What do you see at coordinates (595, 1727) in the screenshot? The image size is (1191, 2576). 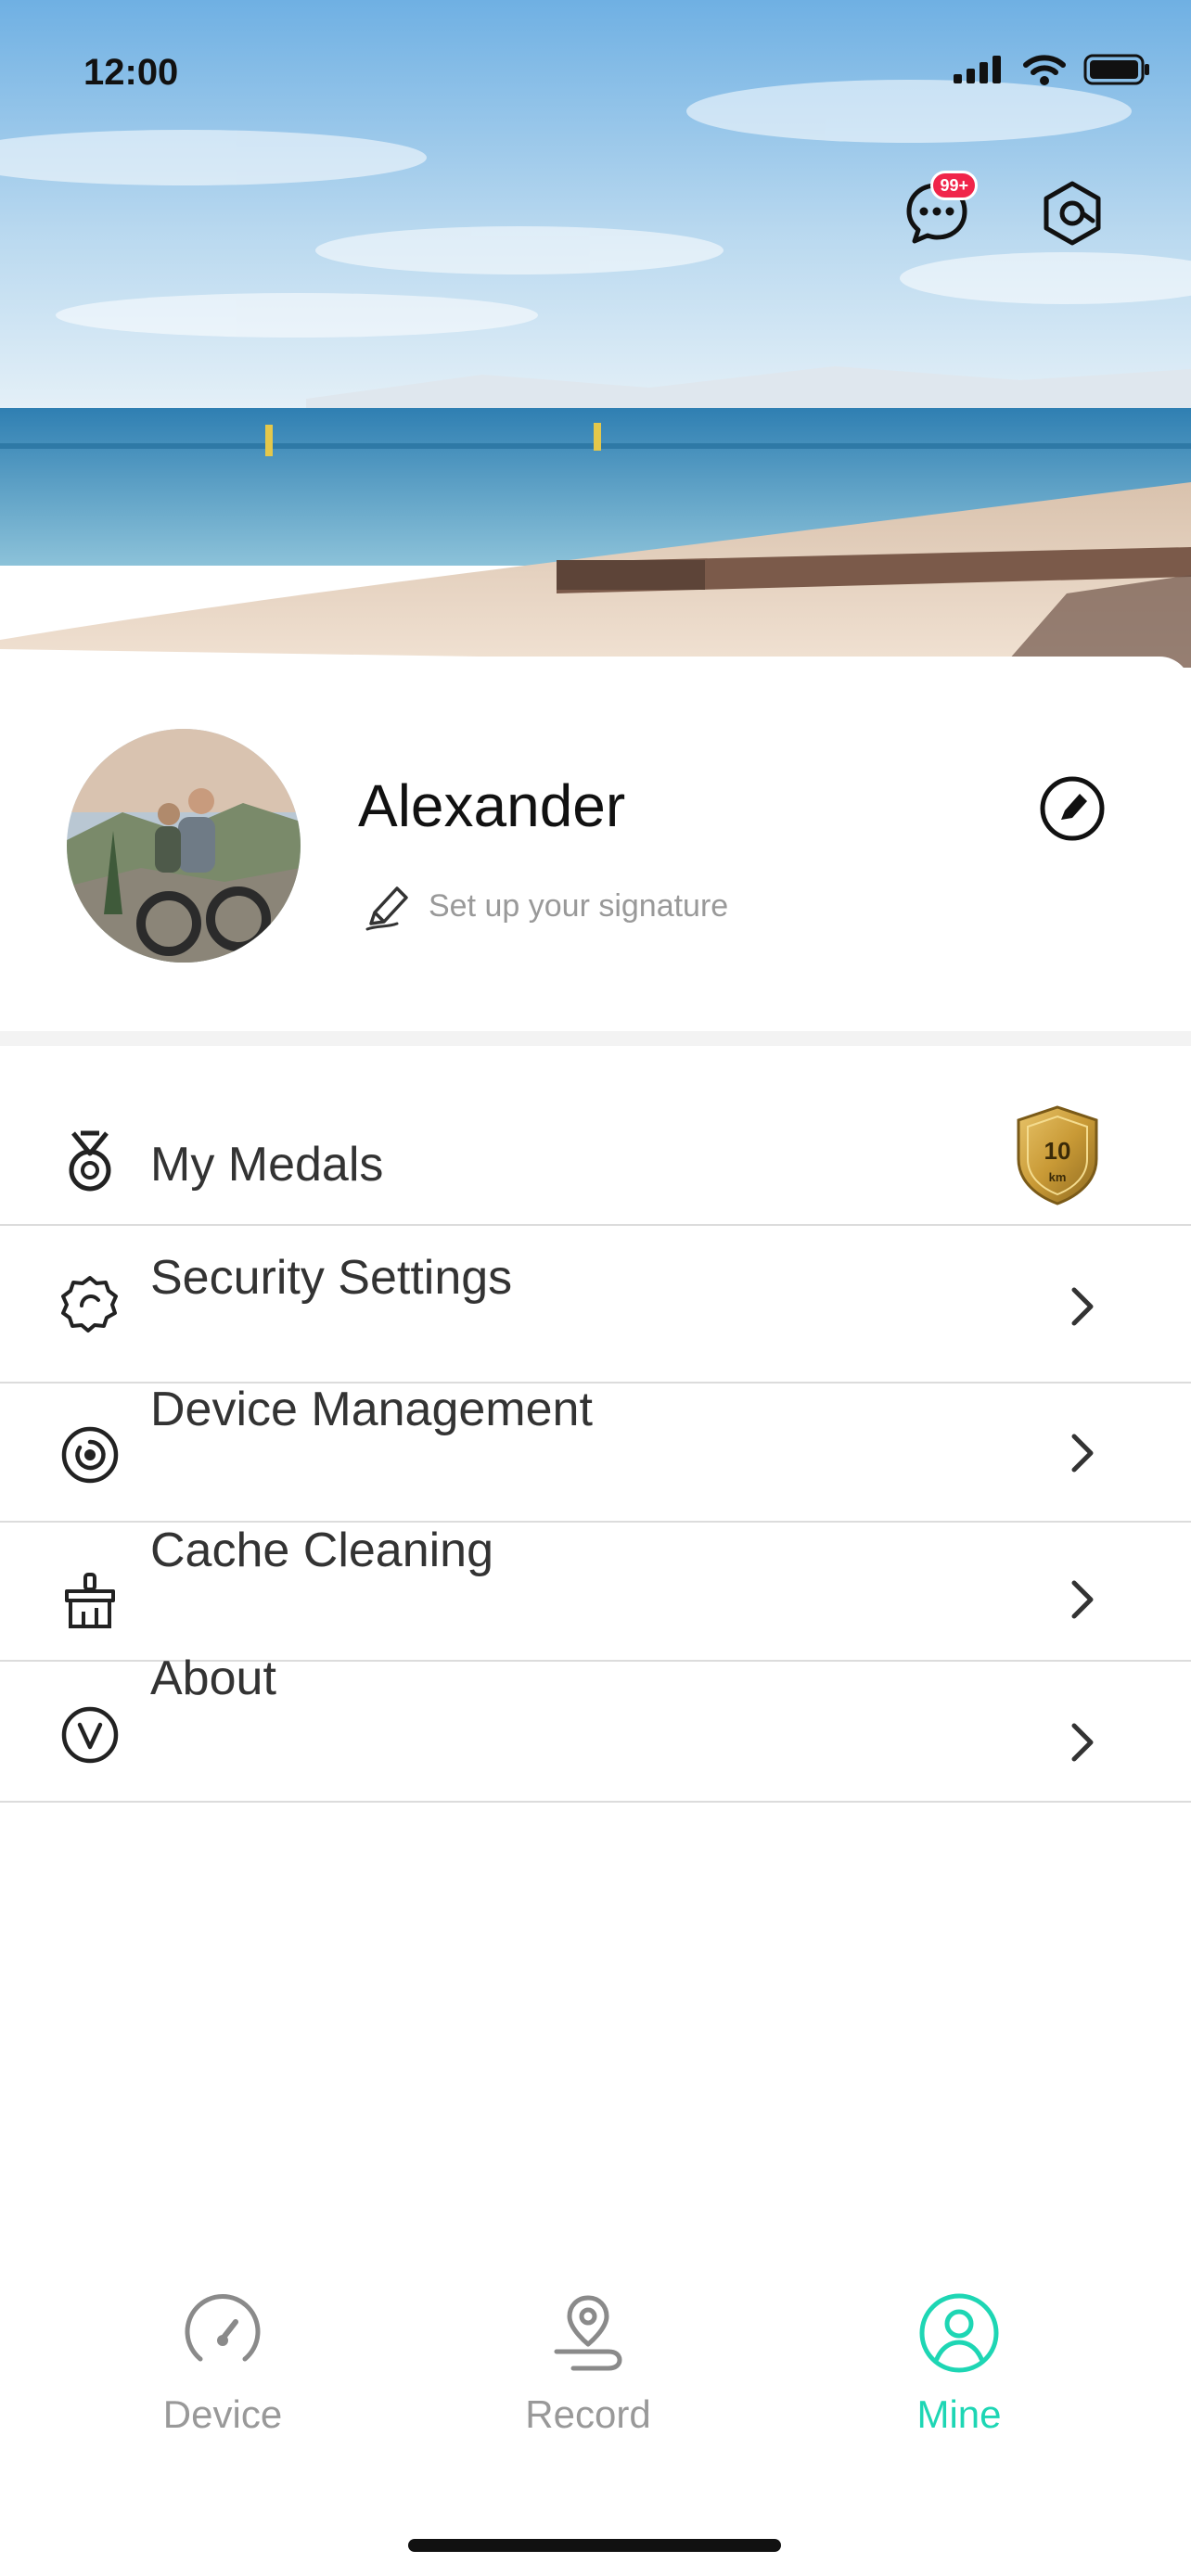 I see `menu-item-about: About` at bounding box center [595, 1727].